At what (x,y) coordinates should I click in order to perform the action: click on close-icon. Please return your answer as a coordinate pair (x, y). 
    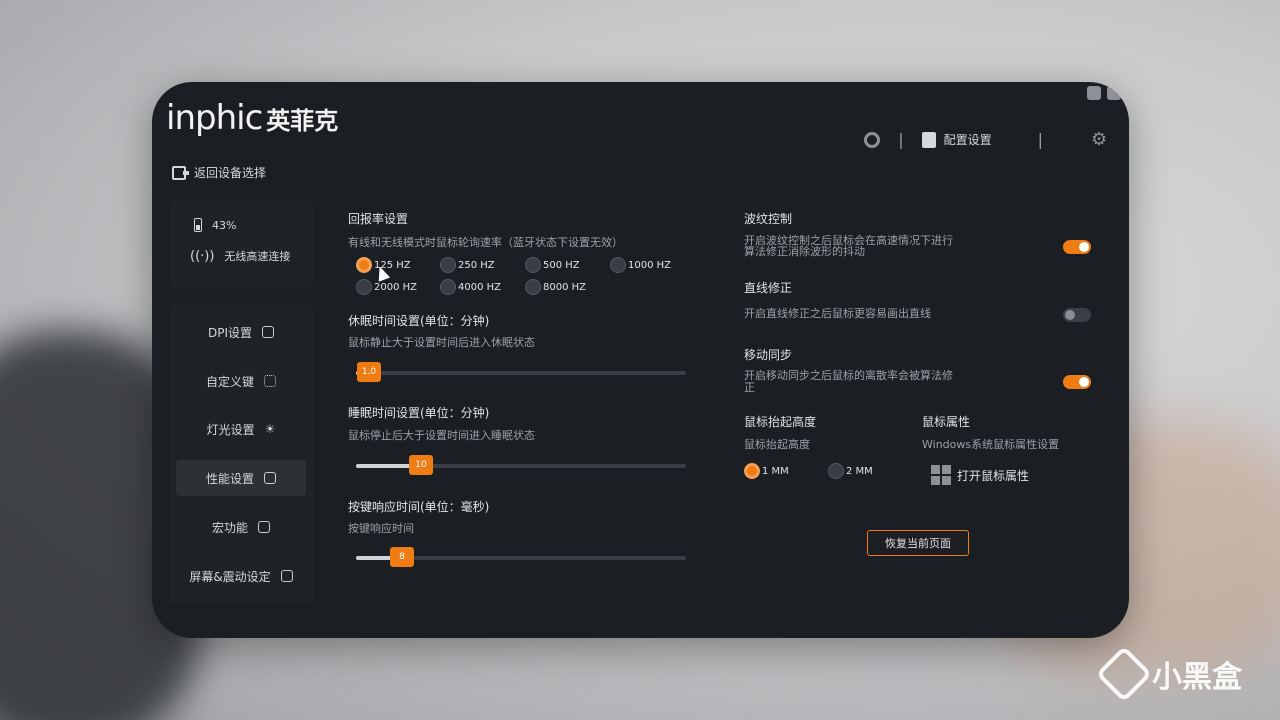
    Looking at the image, I should click on (1114, 93).